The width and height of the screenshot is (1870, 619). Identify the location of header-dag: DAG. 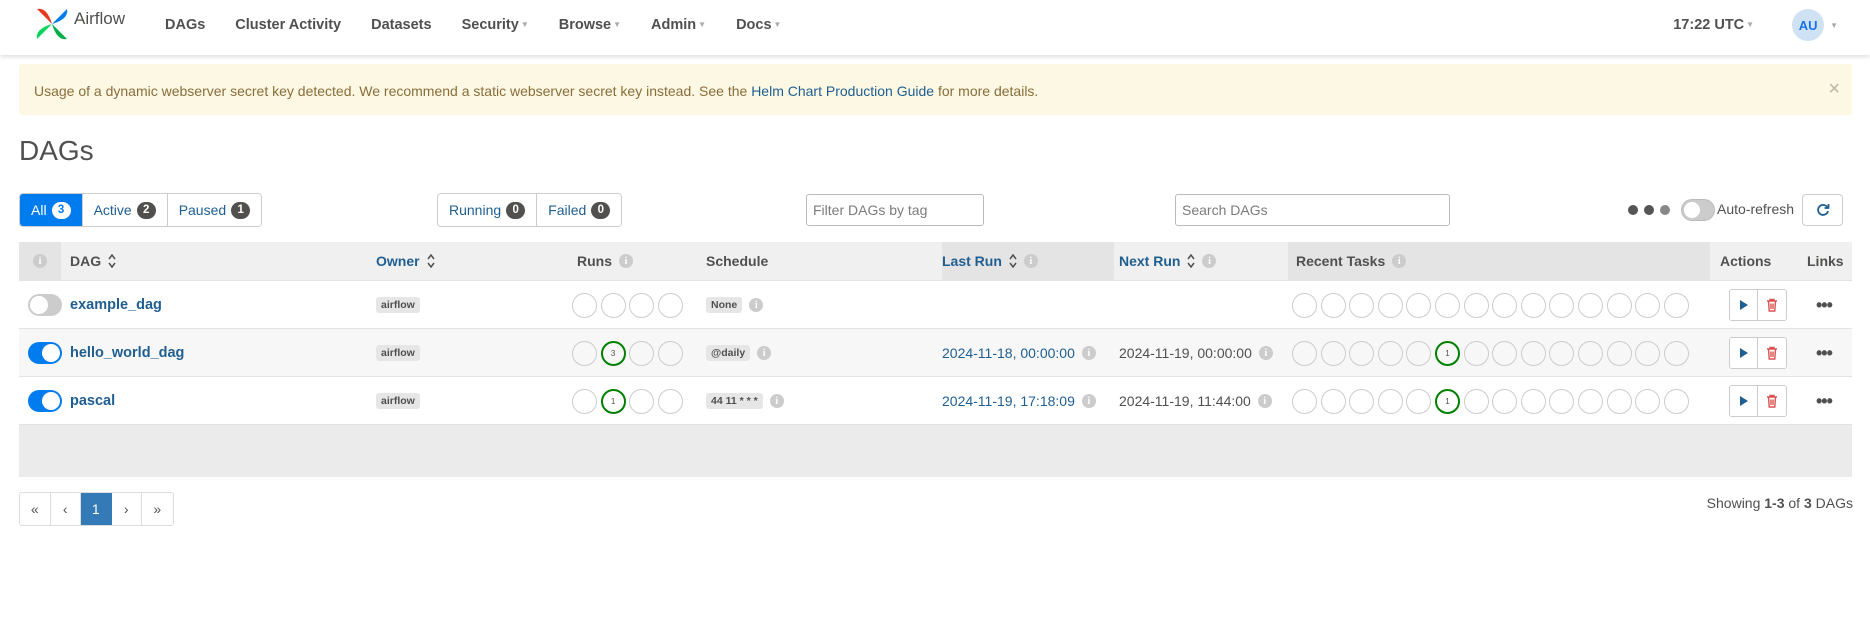
(93, 261).